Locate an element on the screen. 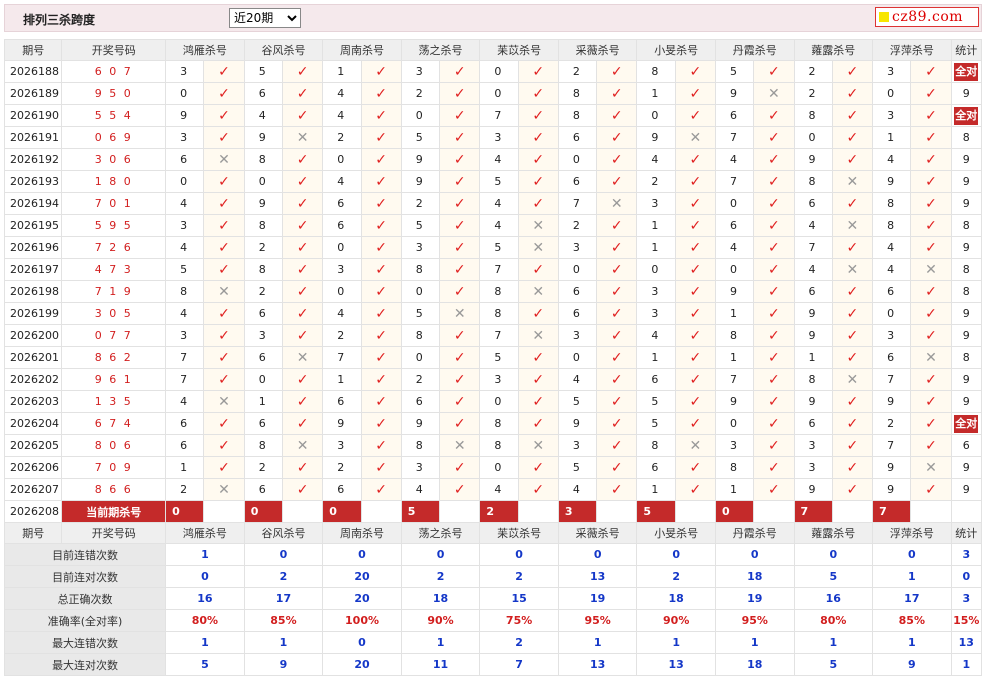  open-number-cell: 4 7 3 is located at coordinates (114, 269).